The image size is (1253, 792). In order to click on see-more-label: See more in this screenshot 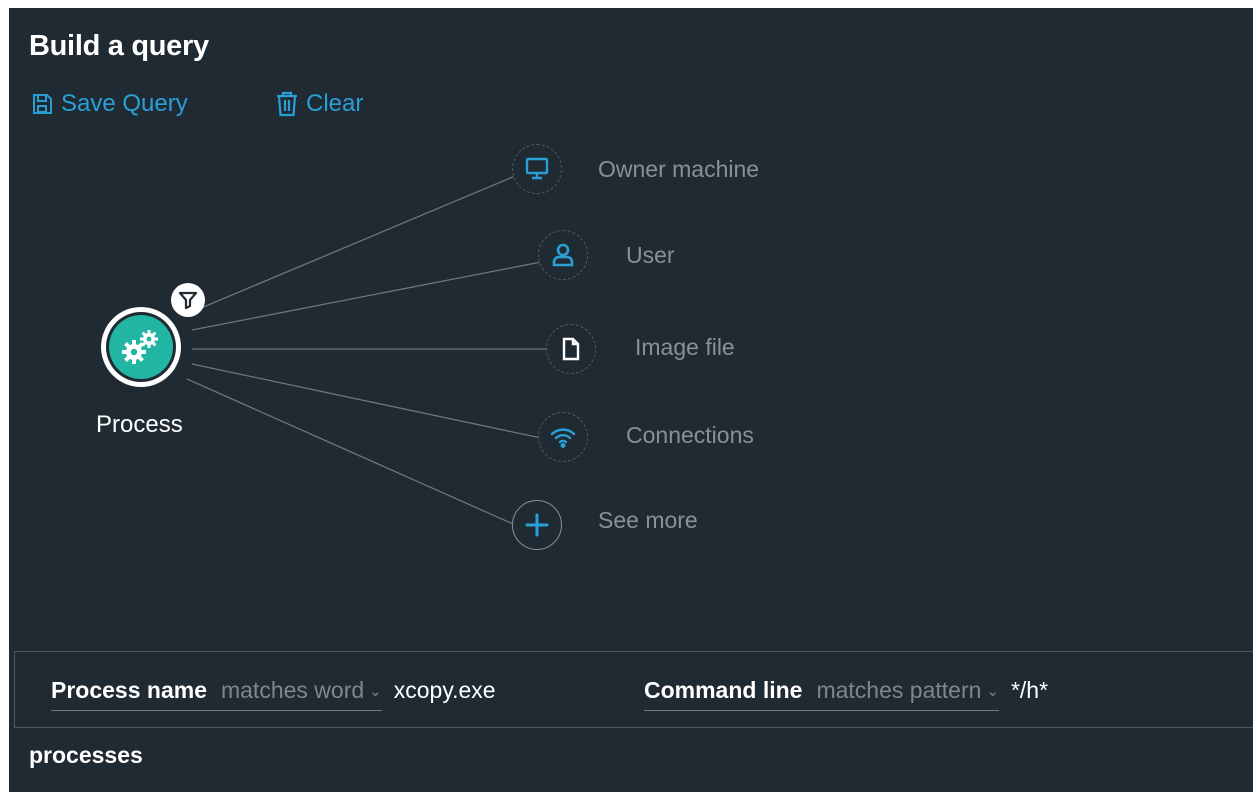, I will do `click(648, 520)`.